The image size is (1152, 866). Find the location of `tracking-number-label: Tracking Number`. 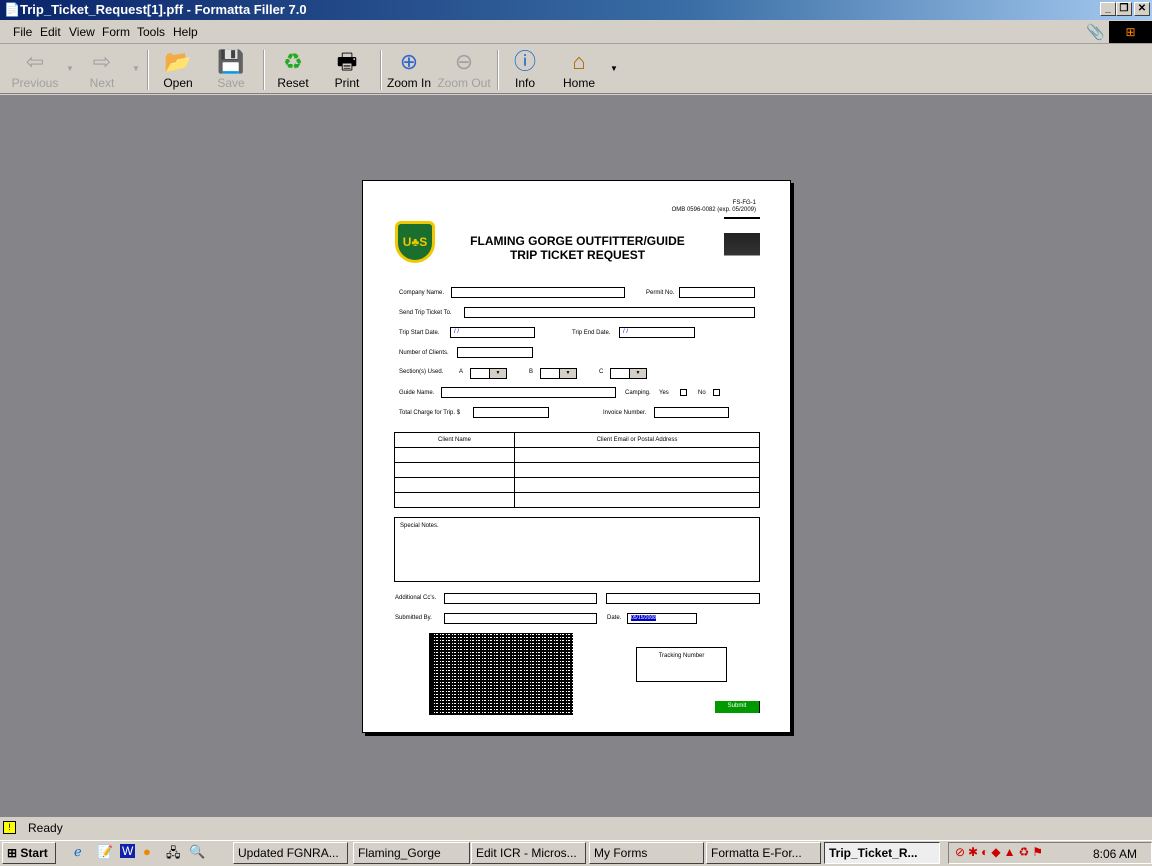

tracking-number-label: Tracking Number is located at coordinates (681, 656).